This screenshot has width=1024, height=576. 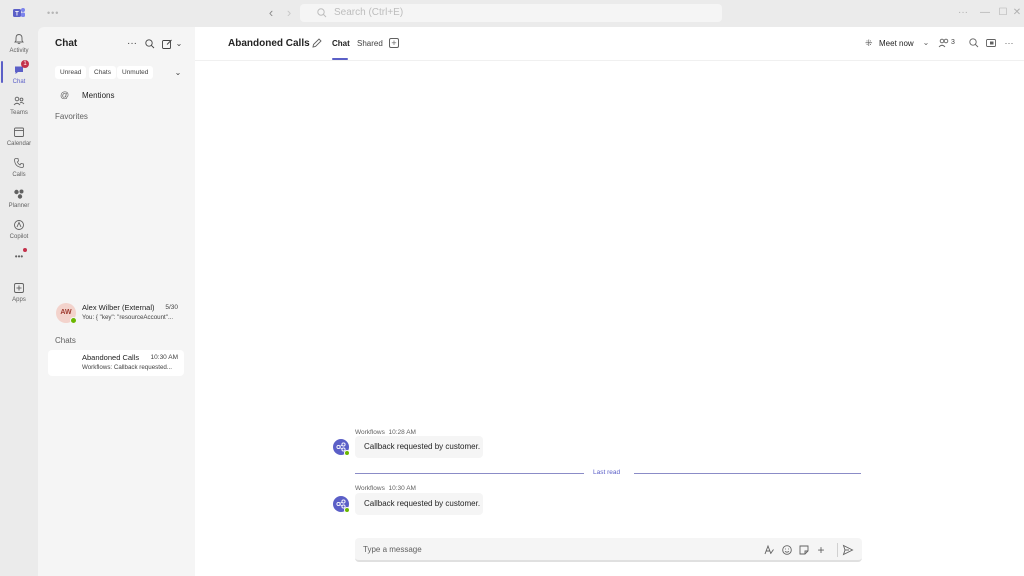 I want to click on rail-item-planner: Planner, so click(x=19, y=200).